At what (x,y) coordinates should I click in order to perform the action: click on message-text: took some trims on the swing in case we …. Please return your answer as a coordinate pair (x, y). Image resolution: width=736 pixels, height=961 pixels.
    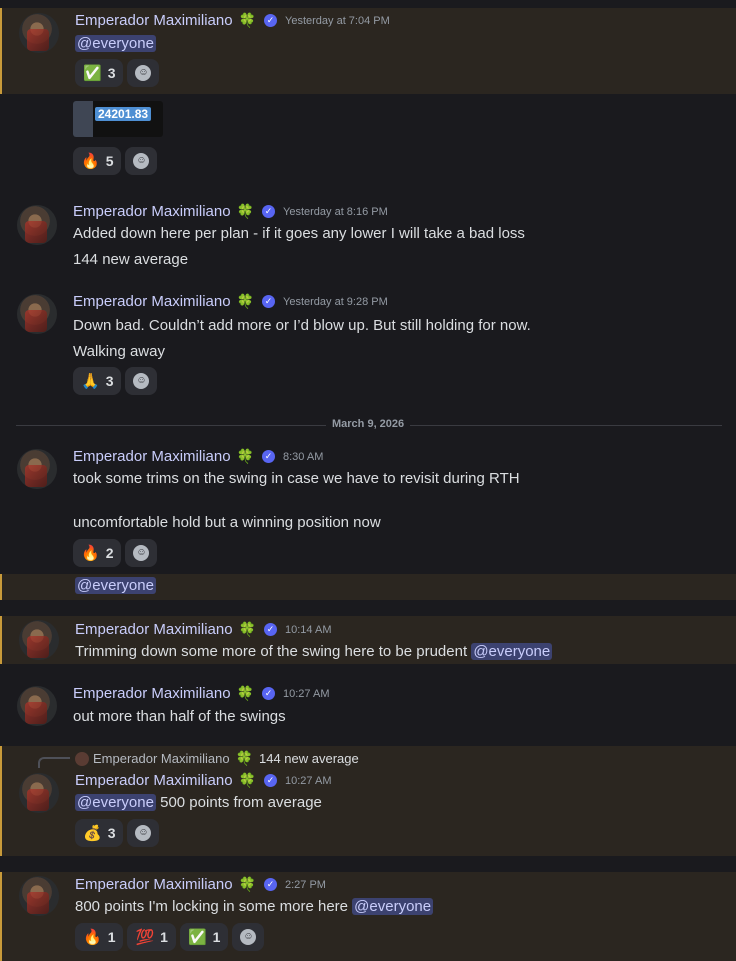
    Looking at the image, I should click on (296, 478).